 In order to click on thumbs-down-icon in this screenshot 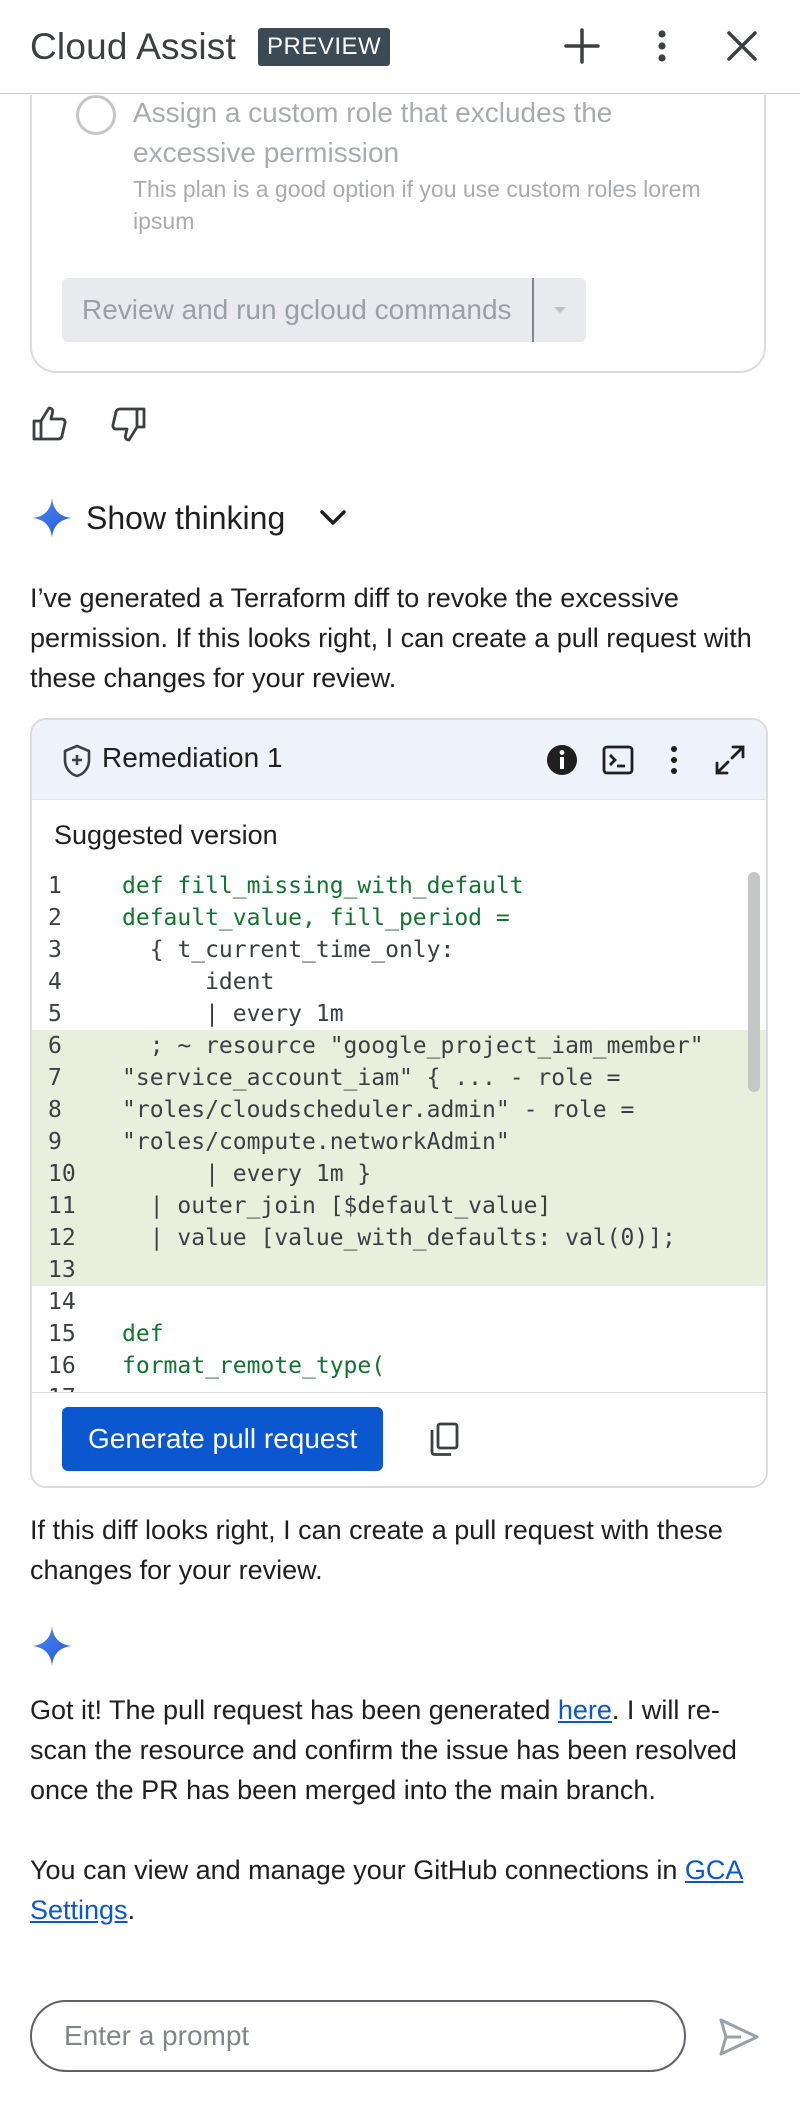, I will do `click(128, 424)`.